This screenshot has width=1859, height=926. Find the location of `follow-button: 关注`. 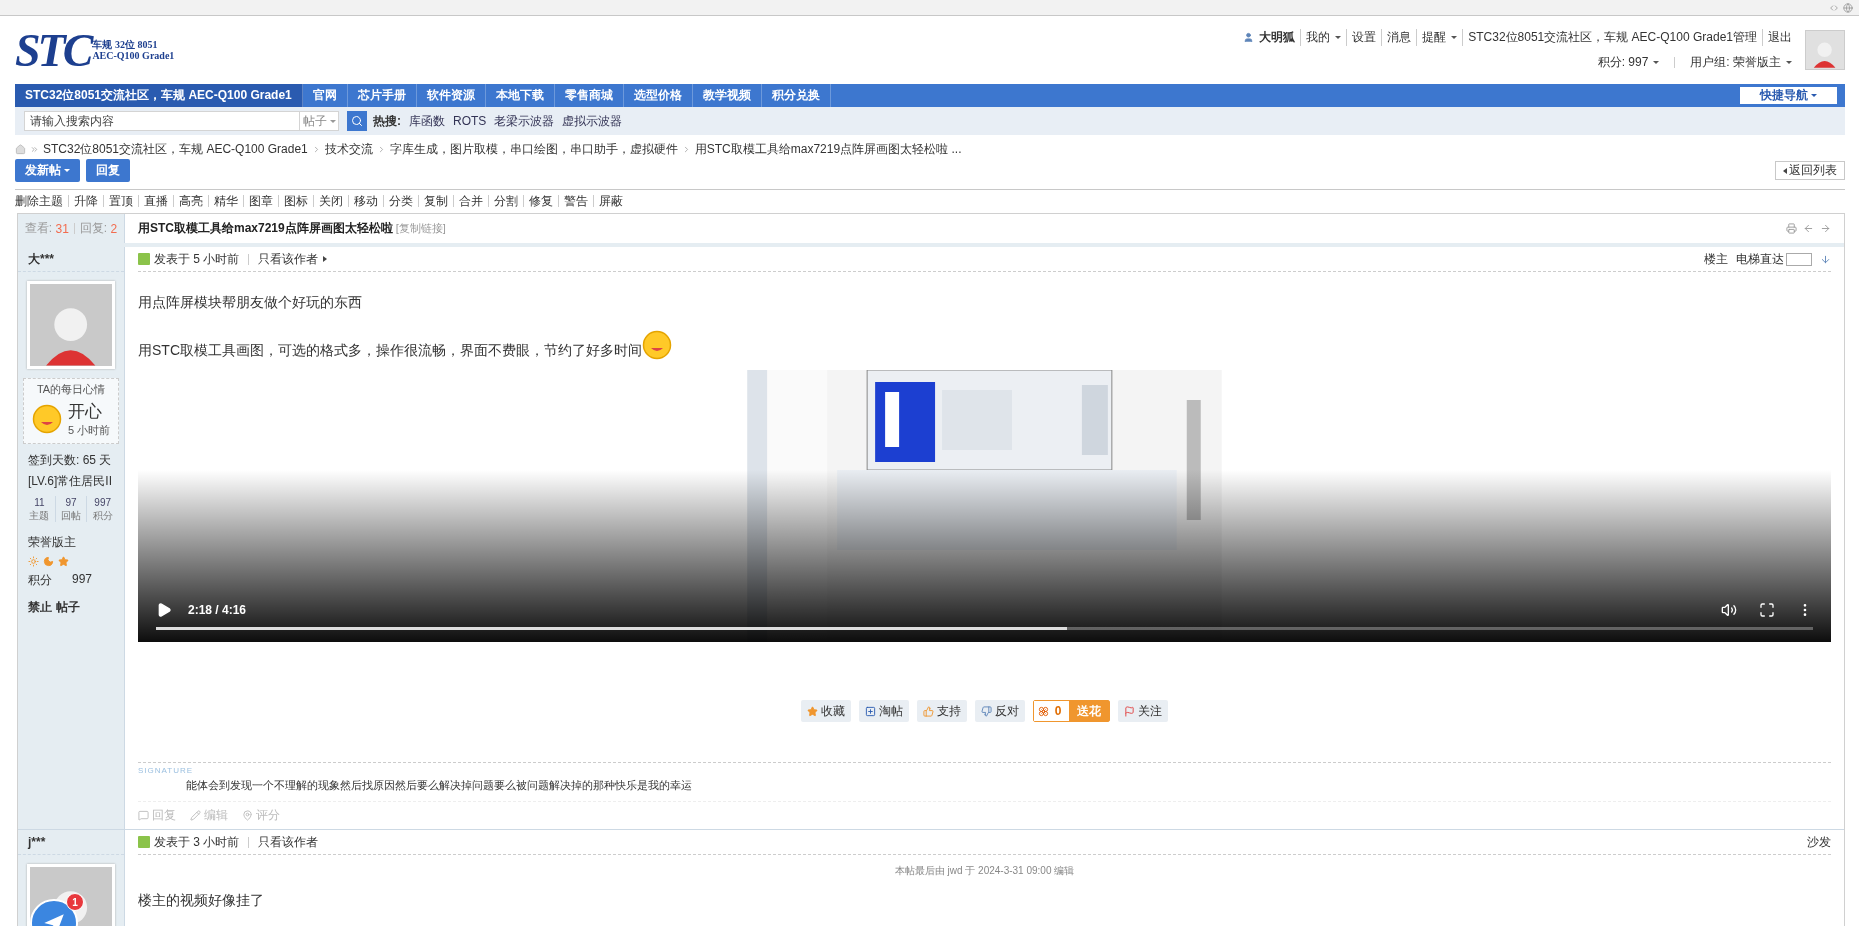

follow-button: 关注 is located at coordinates (1143, 711).